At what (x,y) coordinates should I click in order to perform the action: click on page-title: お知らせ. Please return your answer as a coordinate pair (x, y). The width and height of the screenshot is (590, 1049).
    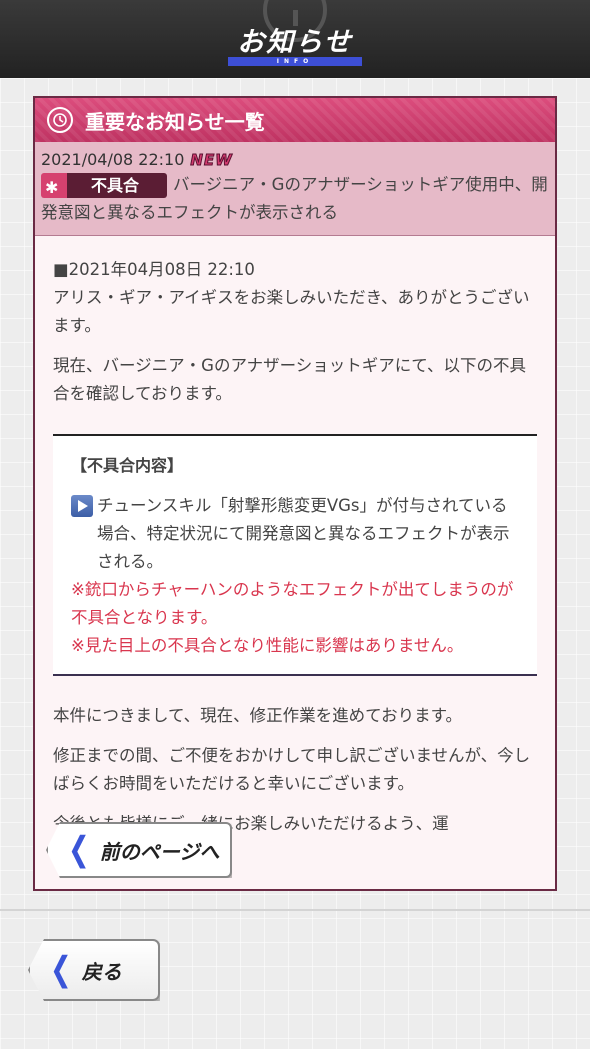
    Looking at the image, I should click on (295, 42).